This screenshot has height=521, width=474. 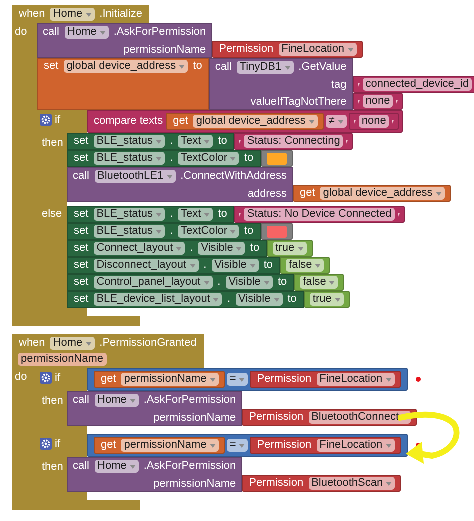 I want to click on dropdown-field: BluetoothConnect, so click(x=360, y=417).